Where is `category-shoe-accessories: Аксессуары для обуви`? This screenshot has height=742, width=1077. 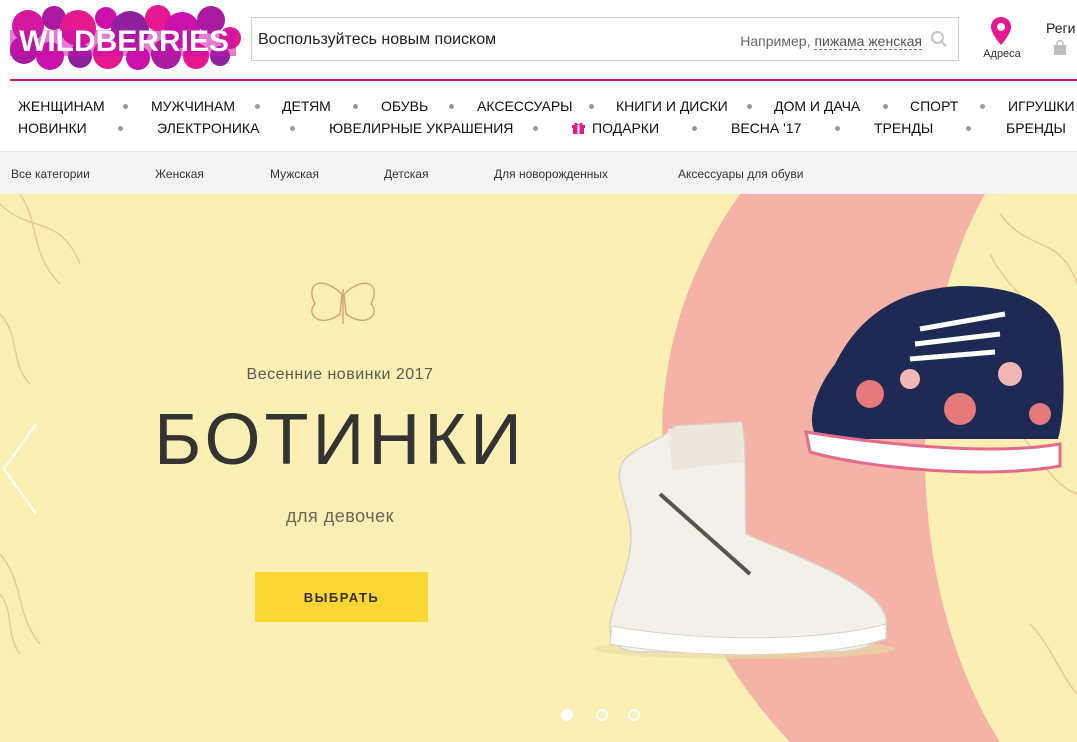
category-shoe-accessories: Аксессуары для обуви is located at coordinates (740, 174).